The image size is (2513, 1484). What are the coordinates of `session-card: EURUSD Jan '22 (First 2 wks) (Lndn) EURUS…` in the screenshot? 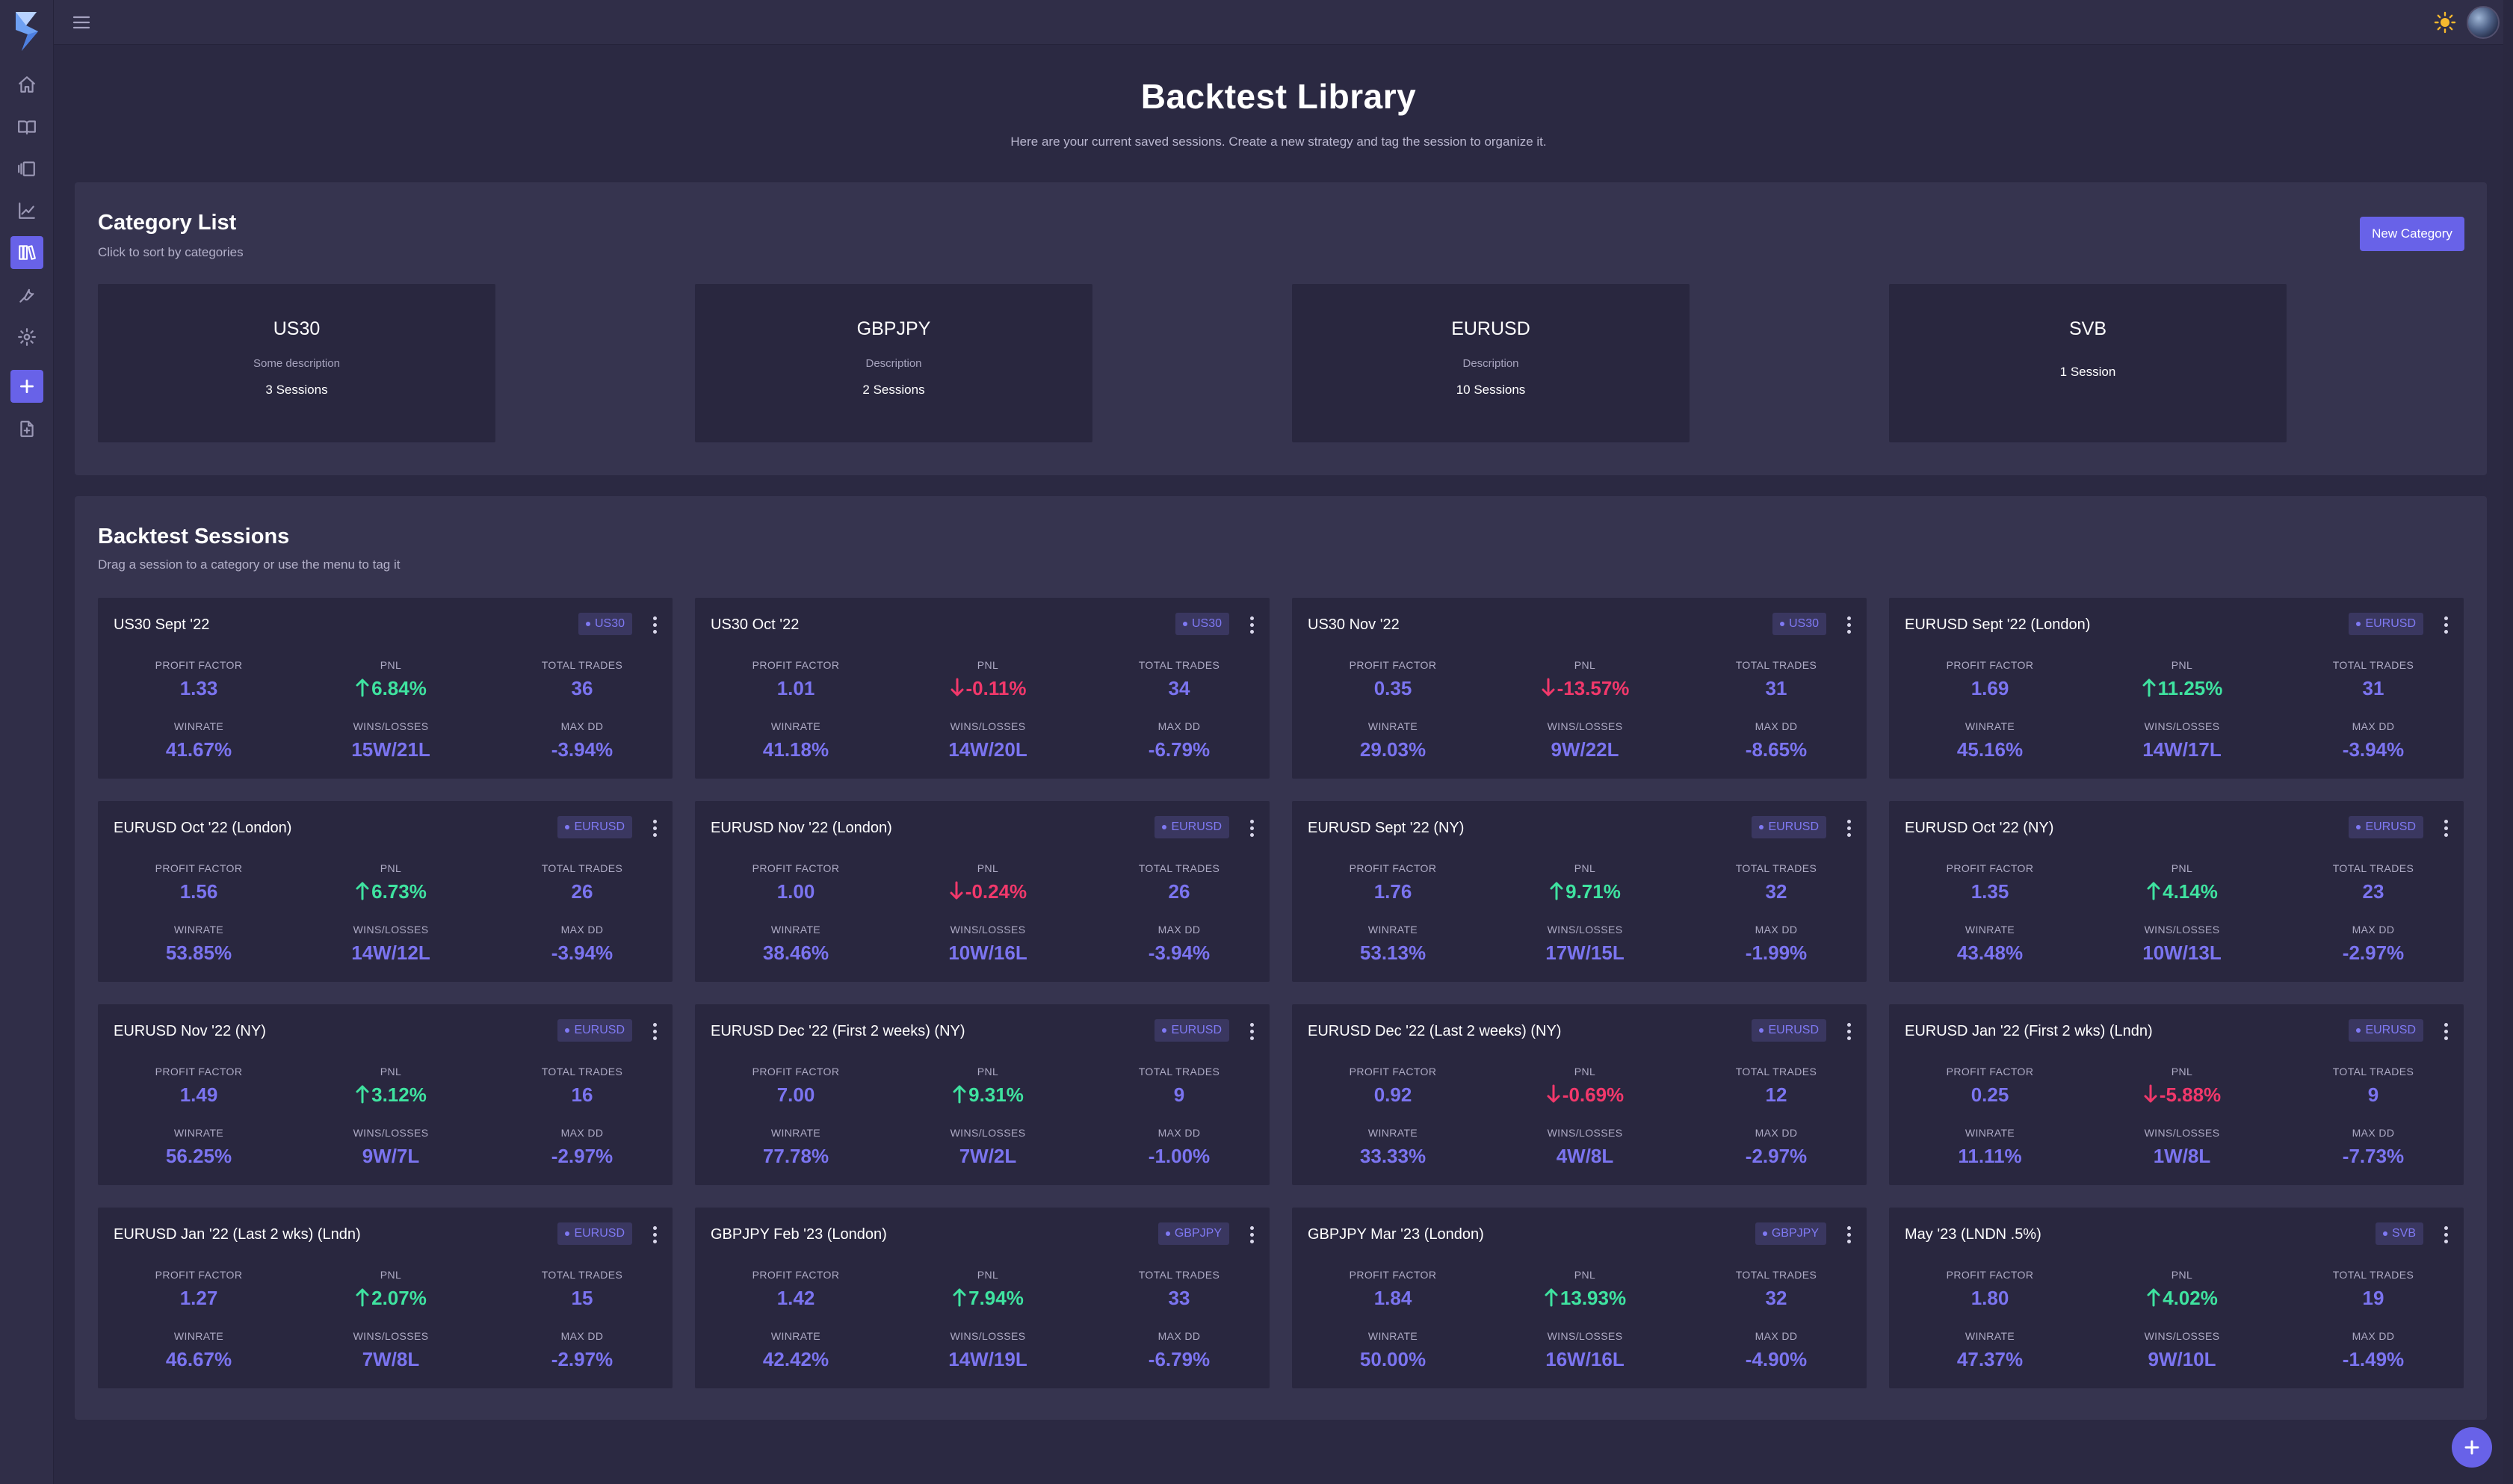 It's located at (2176, 1095).